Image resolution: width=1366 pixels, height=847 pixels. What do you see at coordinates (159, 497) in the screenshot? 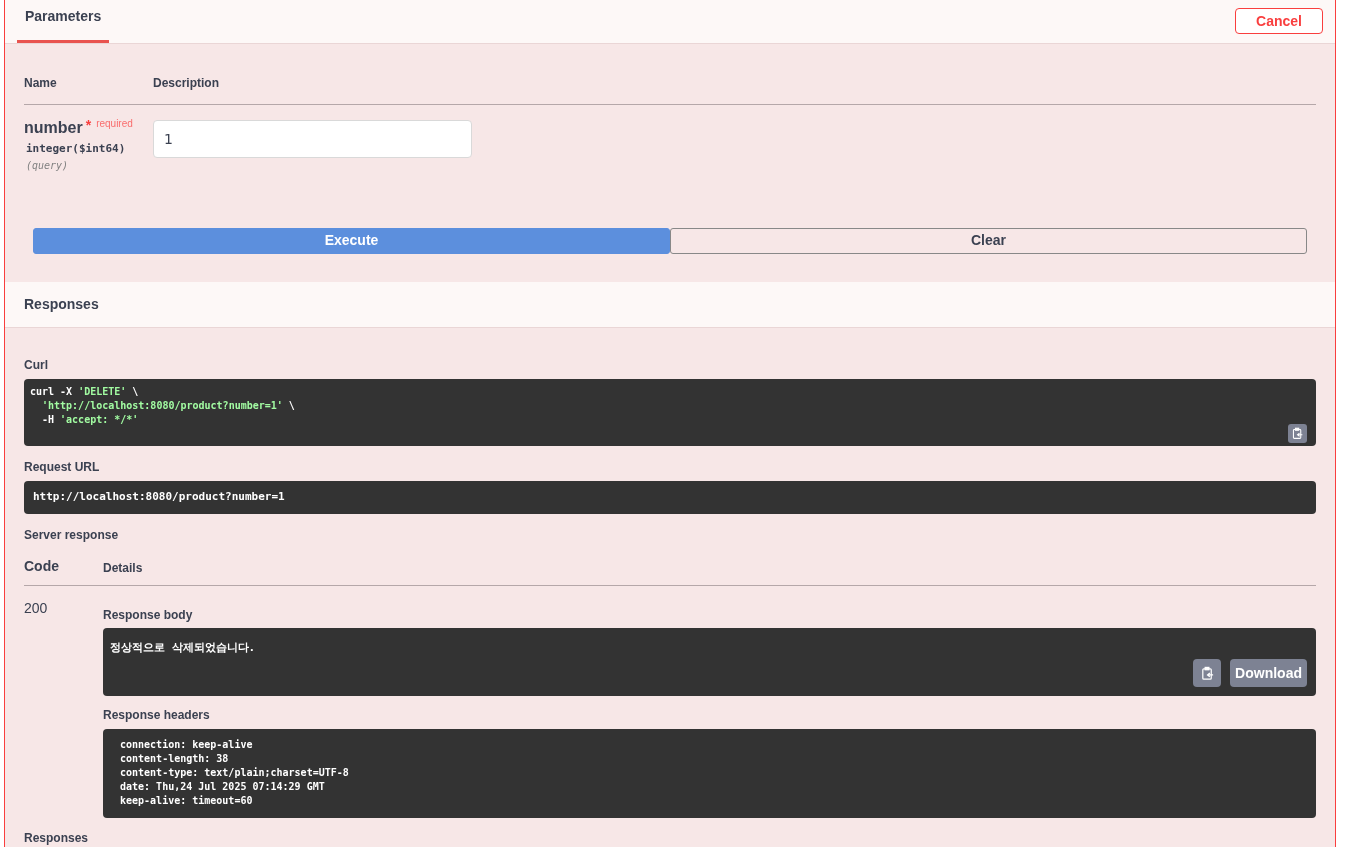
I see `request-url: http://localhost:8080/product?number=1` at bounding box center [159, 497].